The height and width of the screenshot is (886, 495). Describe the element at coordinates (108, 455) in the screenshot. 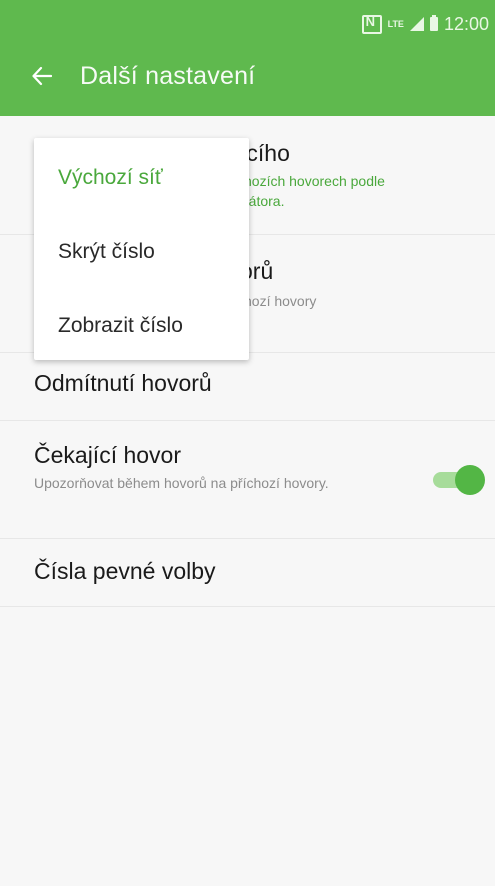

I see `call-waiting-title: Čekající hovor` at that location.